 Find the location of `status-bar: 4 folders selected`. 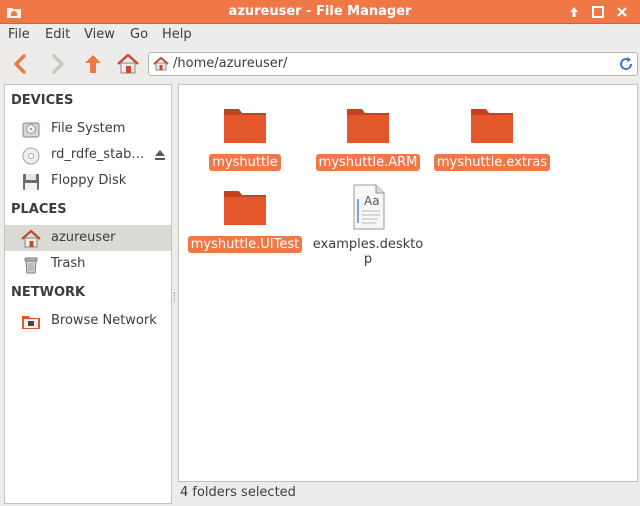

status-bar: 4 folders selected is located at coordinates (408, 493).